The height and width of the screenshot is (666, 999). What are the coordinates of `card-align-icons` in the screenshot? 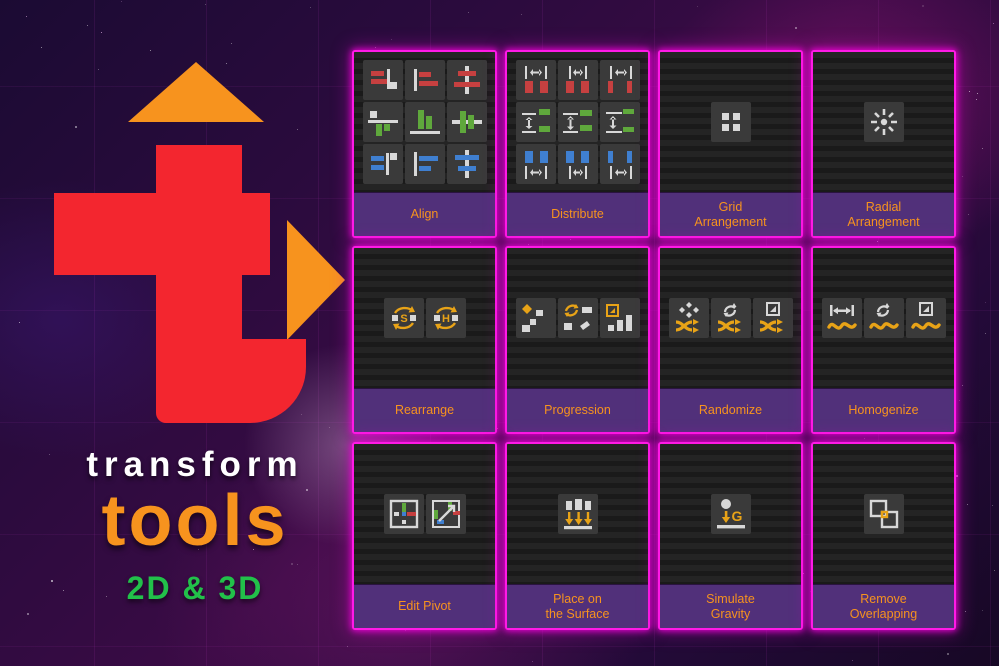 It's located at (424, 122).